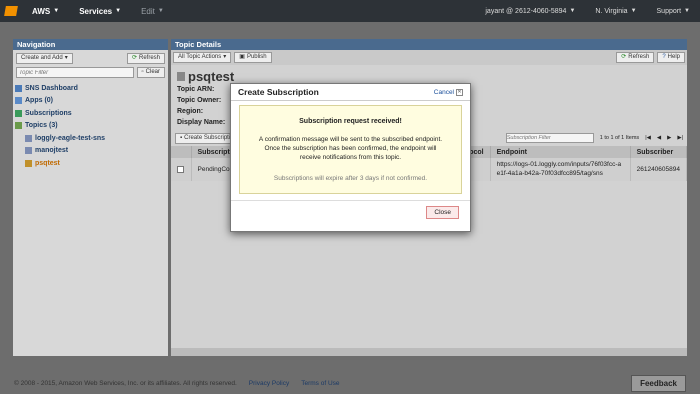 This screenshot has width=700, height=394. Describe the element at coordinates (278, 92) in the screenshot. I see `dialog-title: Create Subscription` at that location.